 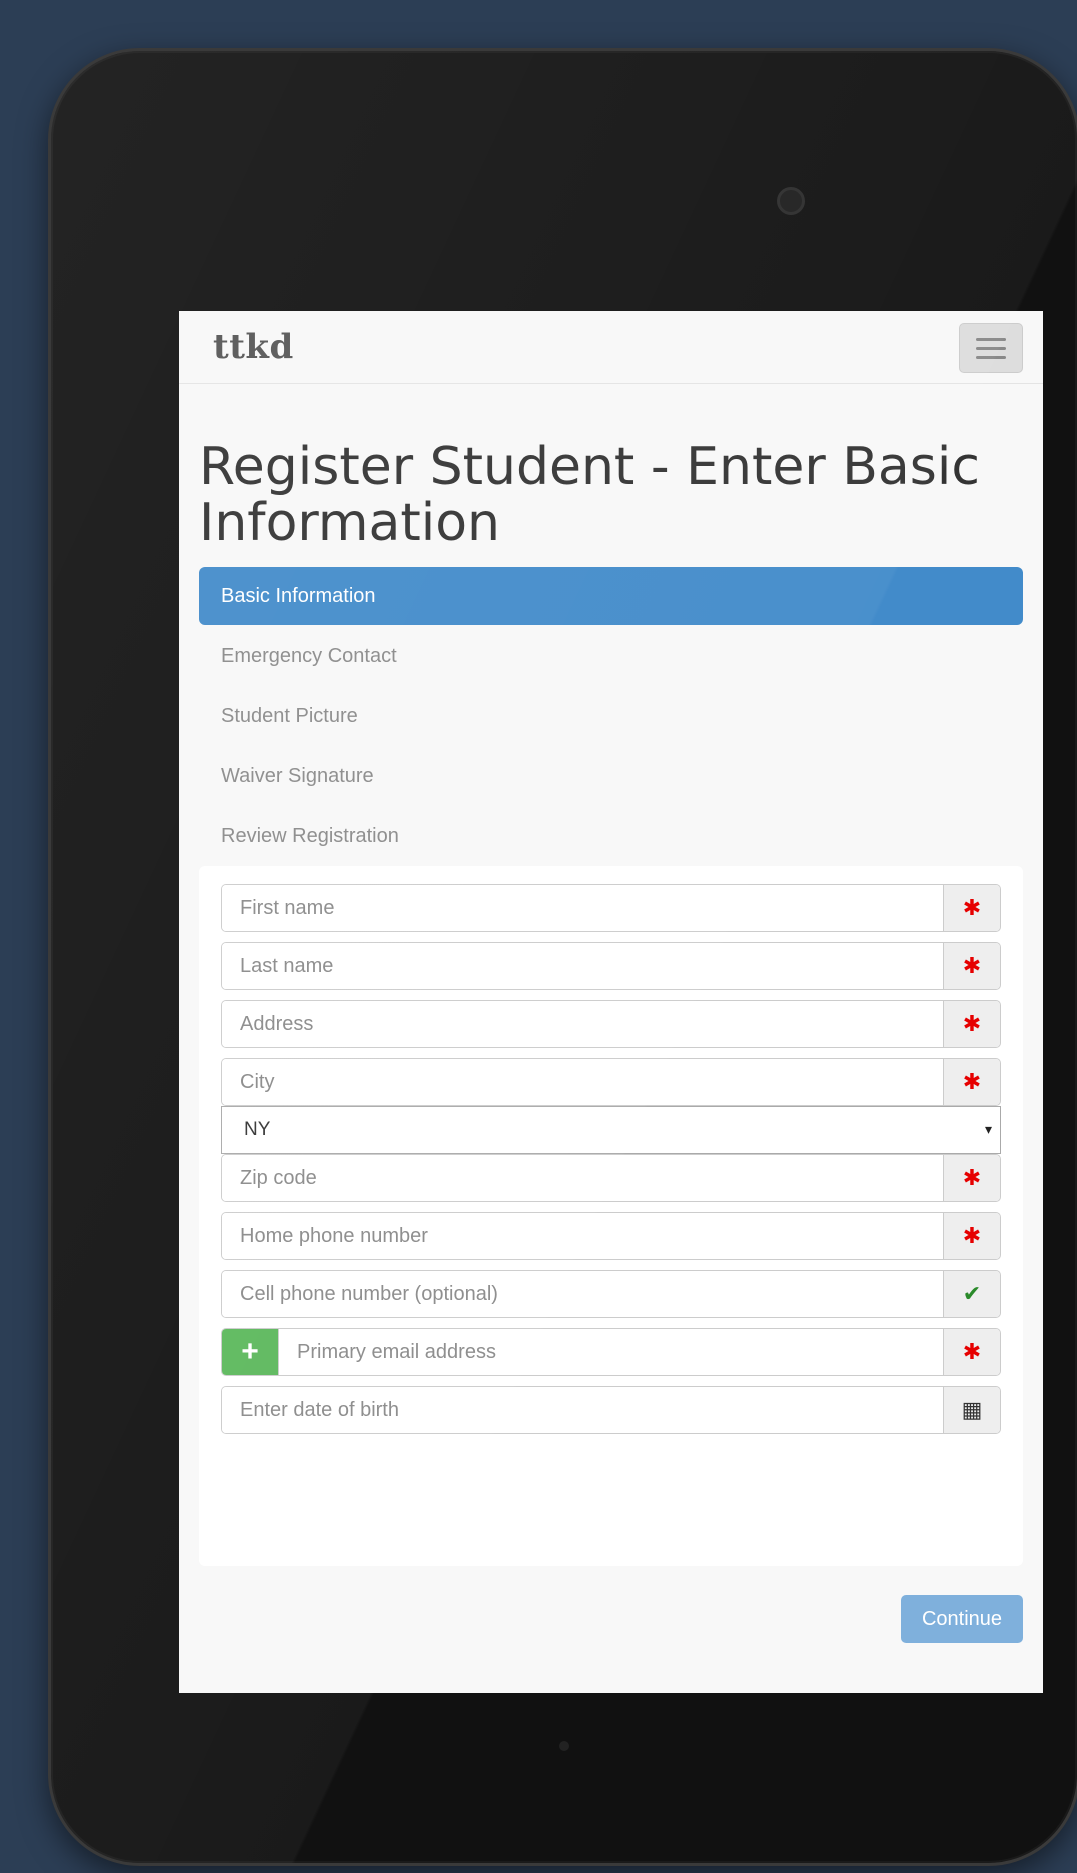 I want to click on calendar-icon: ▦, so click(x=971, y=1410).